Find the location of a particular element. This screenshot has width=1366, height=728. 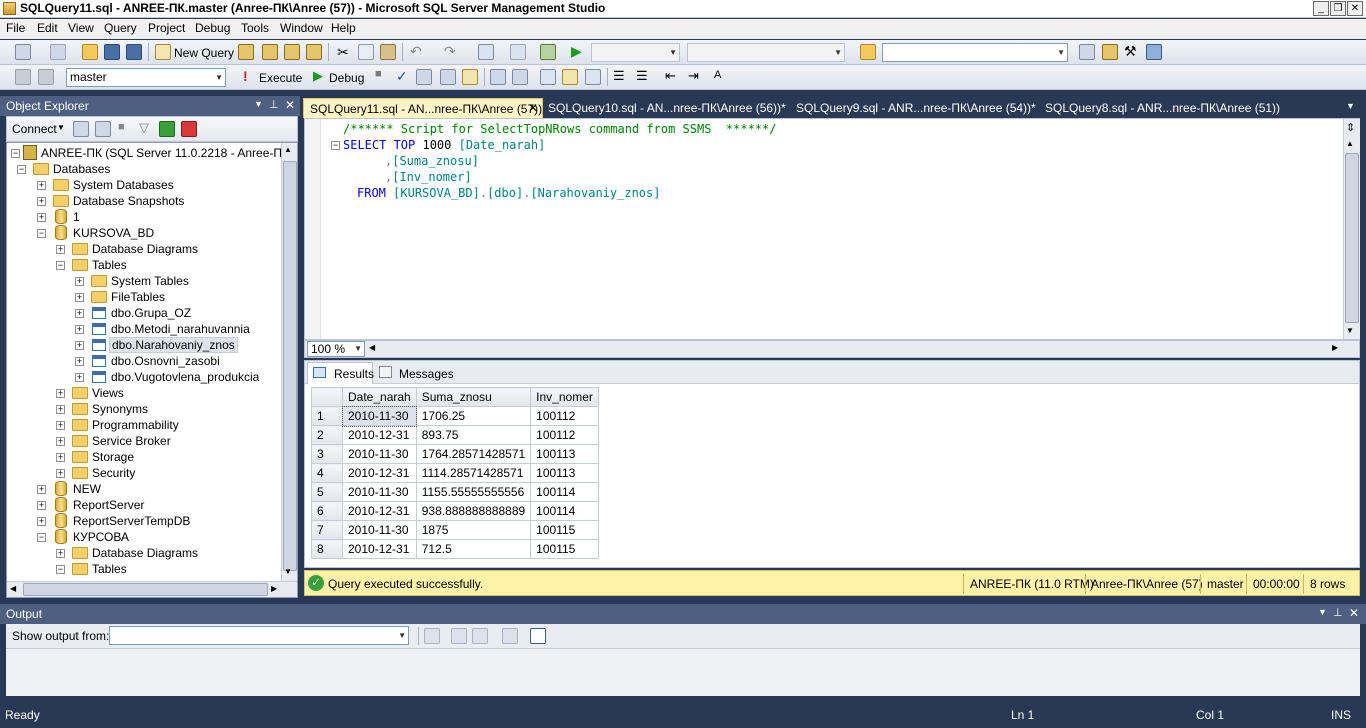

restore-button: ❐ is located at coordinates (1338, 8).